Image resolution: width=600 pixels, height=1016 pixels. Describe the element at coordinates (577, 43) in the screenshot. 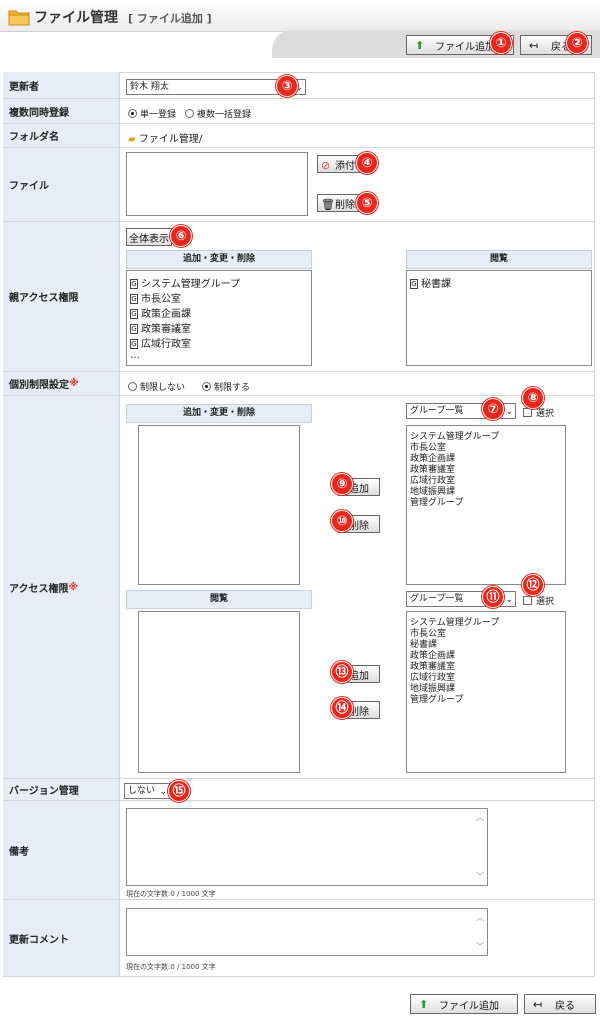

I see `marker-2: ②` at that location.